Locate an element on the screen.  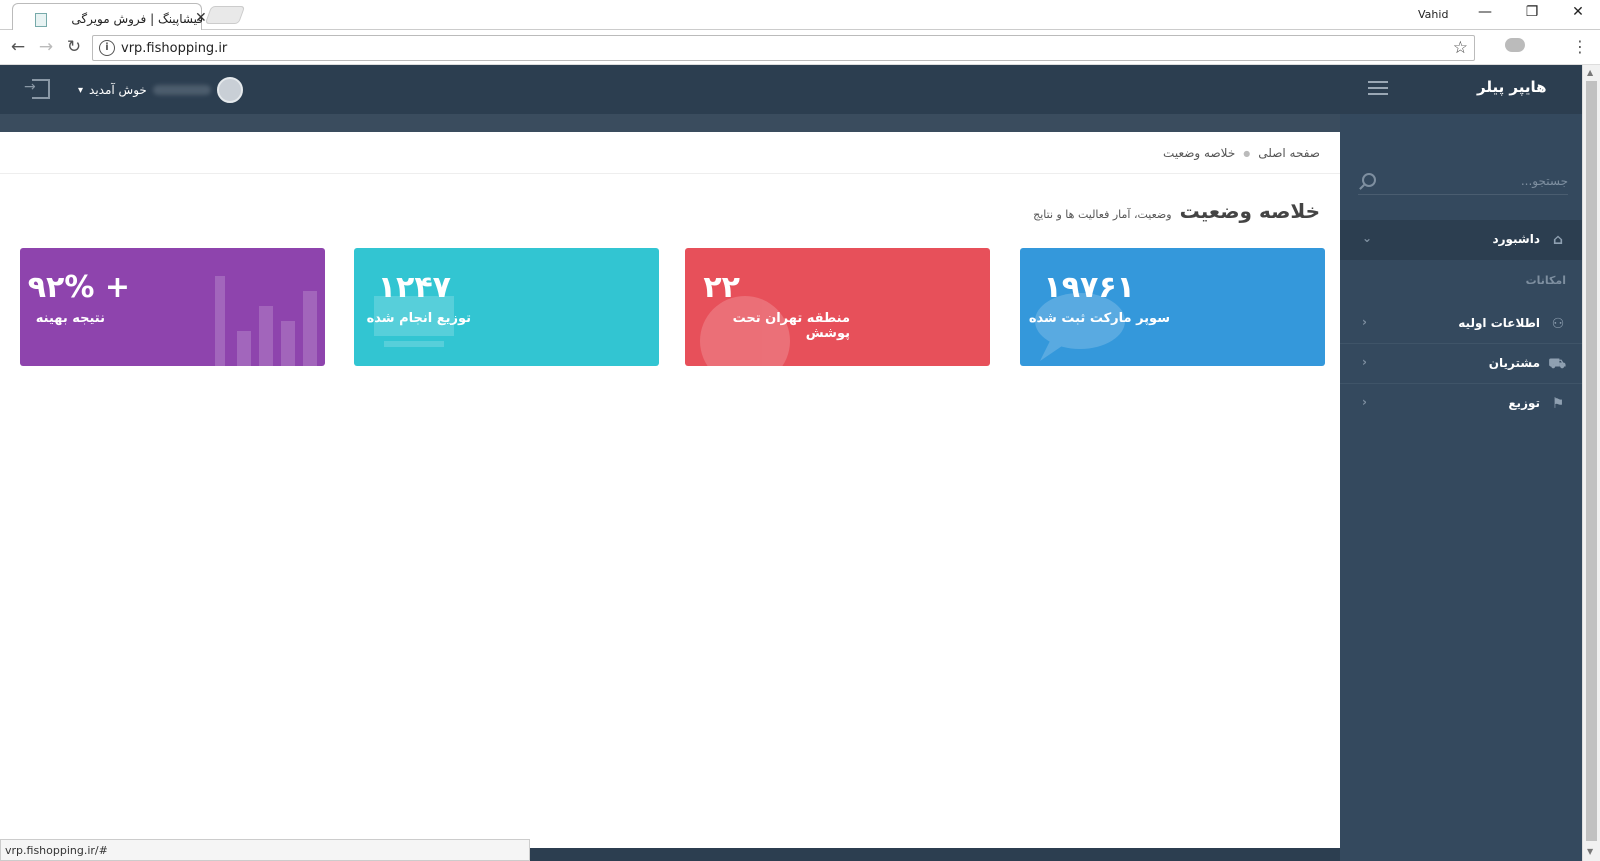
back-icon: ← is located at coordinates (18, 47).